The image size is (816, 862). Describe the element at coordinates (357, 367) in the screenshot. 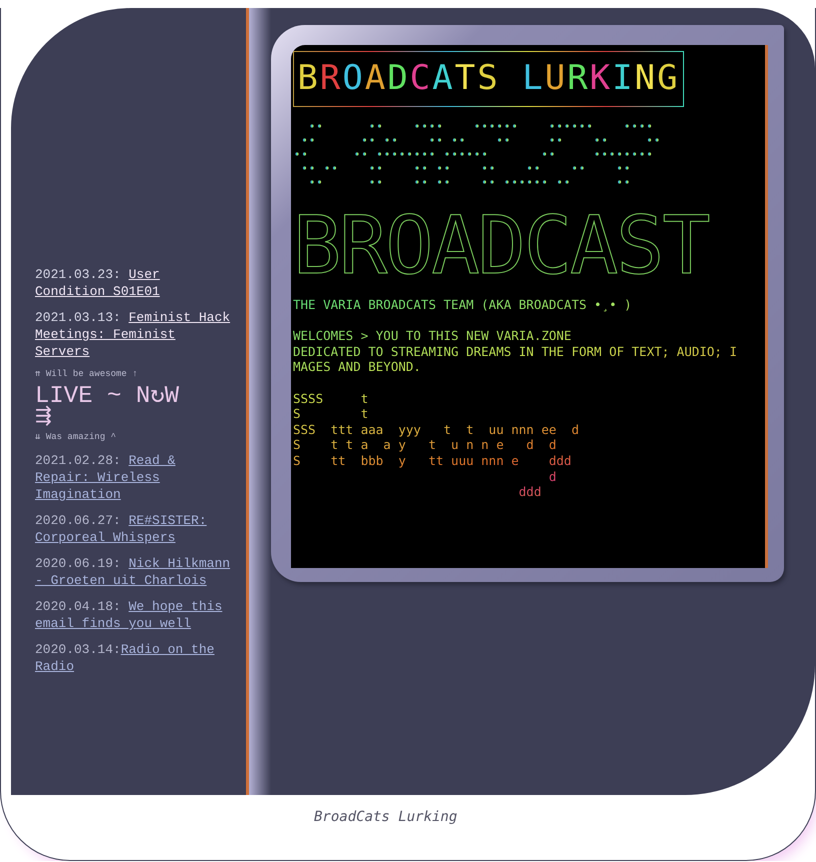

I see `welcome-line: MAGES AND BEYOND.` at that location.